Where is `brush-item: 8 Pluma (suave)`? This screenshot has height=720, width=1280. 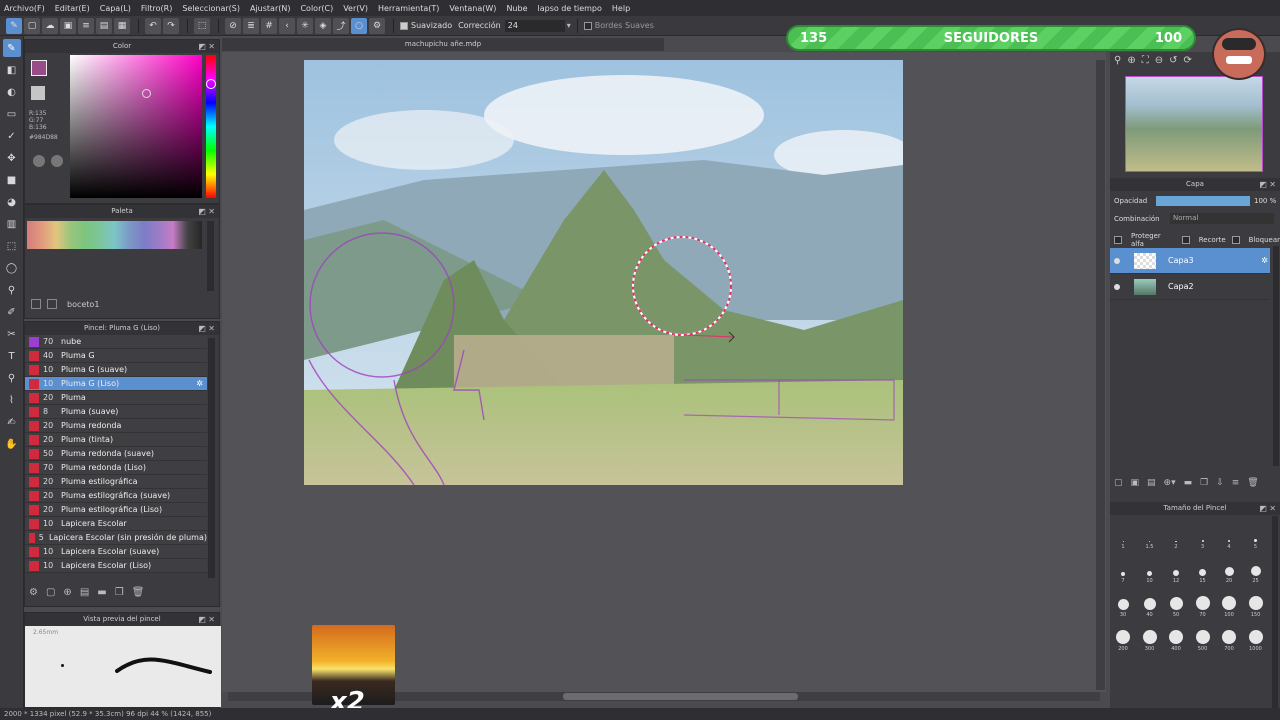 brush-item: 8 Pluma (suave) is located at coordinates (116, 412).